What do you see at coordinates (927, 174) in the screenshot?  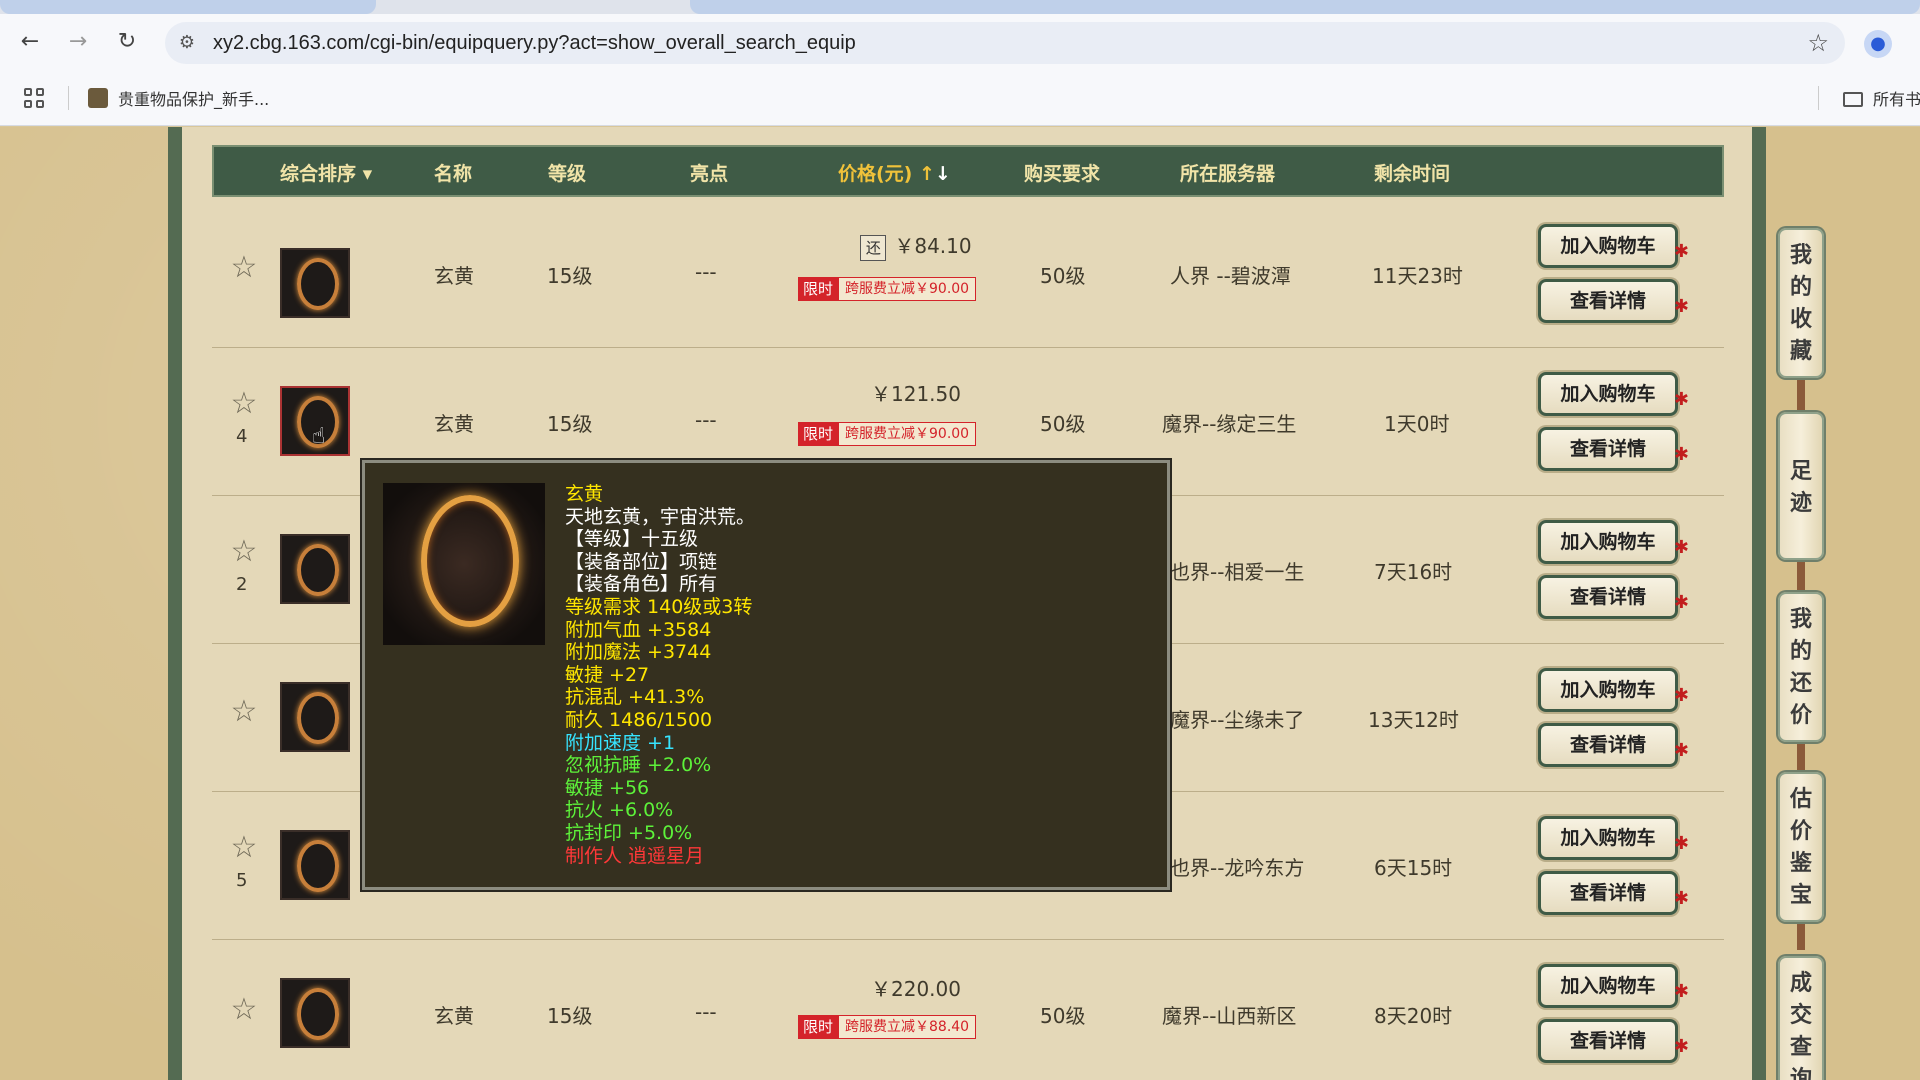 I see `arrow-up-icon: ↑` at bounding box center [927, 174].